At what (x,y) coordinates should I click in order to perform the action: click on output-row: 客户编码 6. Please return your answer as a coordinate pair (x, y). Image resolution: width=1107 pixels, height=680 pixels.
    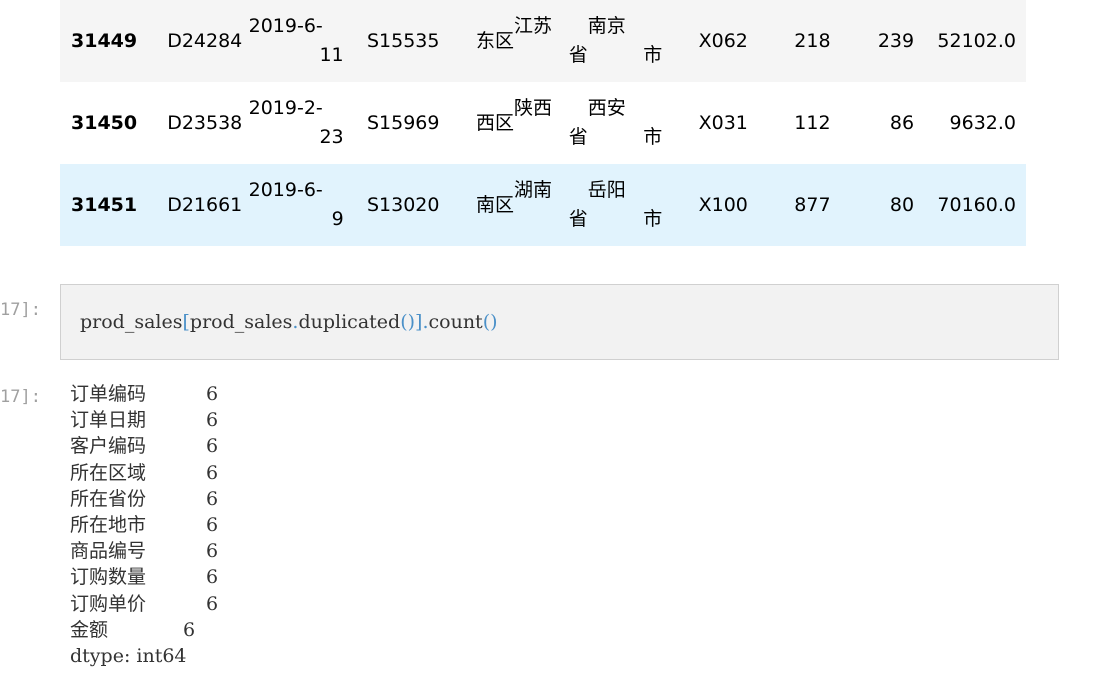
    Looking at the image, I should click on (144, 446).